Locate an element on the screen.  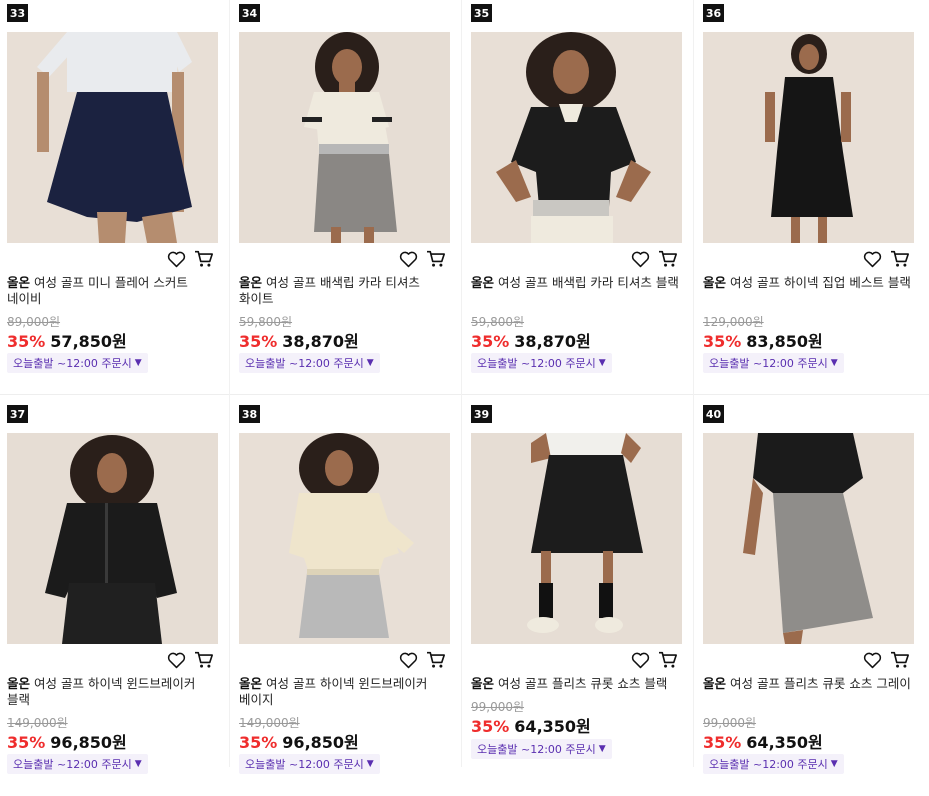
sale-price: 57,850원 is located at coordinates (88, 341).